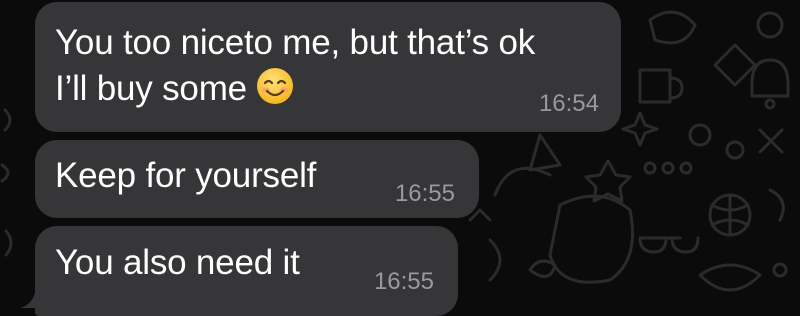 Image resolution: width=800 pixels, height=316 pixels. What do you see at coordinates (35, 298) in the screenshot?
I see `bubble-tail-icon` at bounding box center [35, 298].